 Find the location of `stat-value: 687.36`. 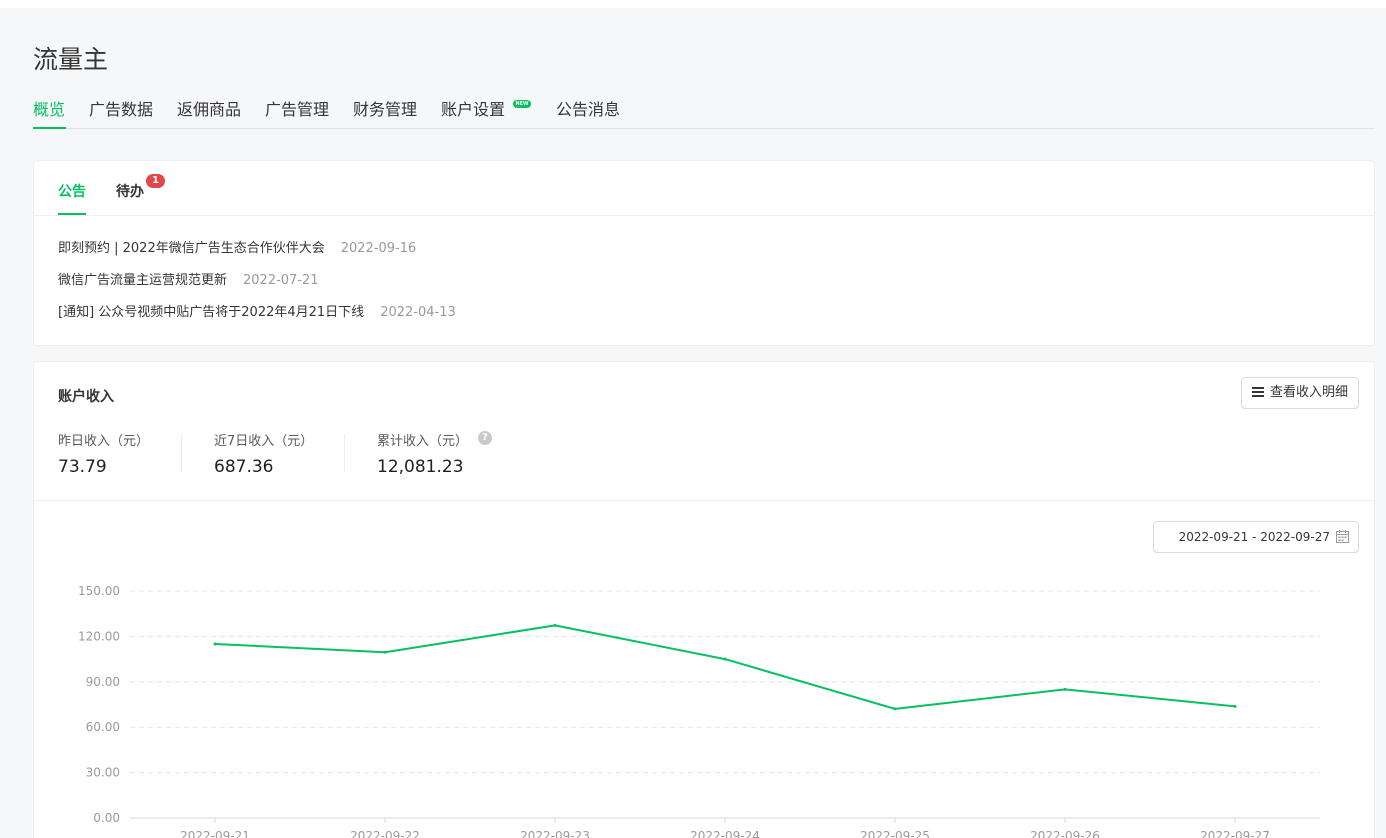

stat-value: 687.36 is located at coordinates (244, 467).